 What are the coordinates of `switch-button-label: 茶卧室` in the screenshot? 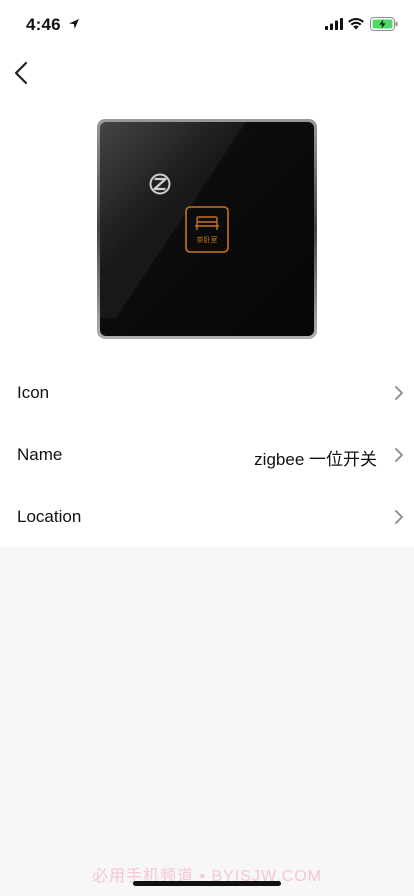 It's located at (207, 239).